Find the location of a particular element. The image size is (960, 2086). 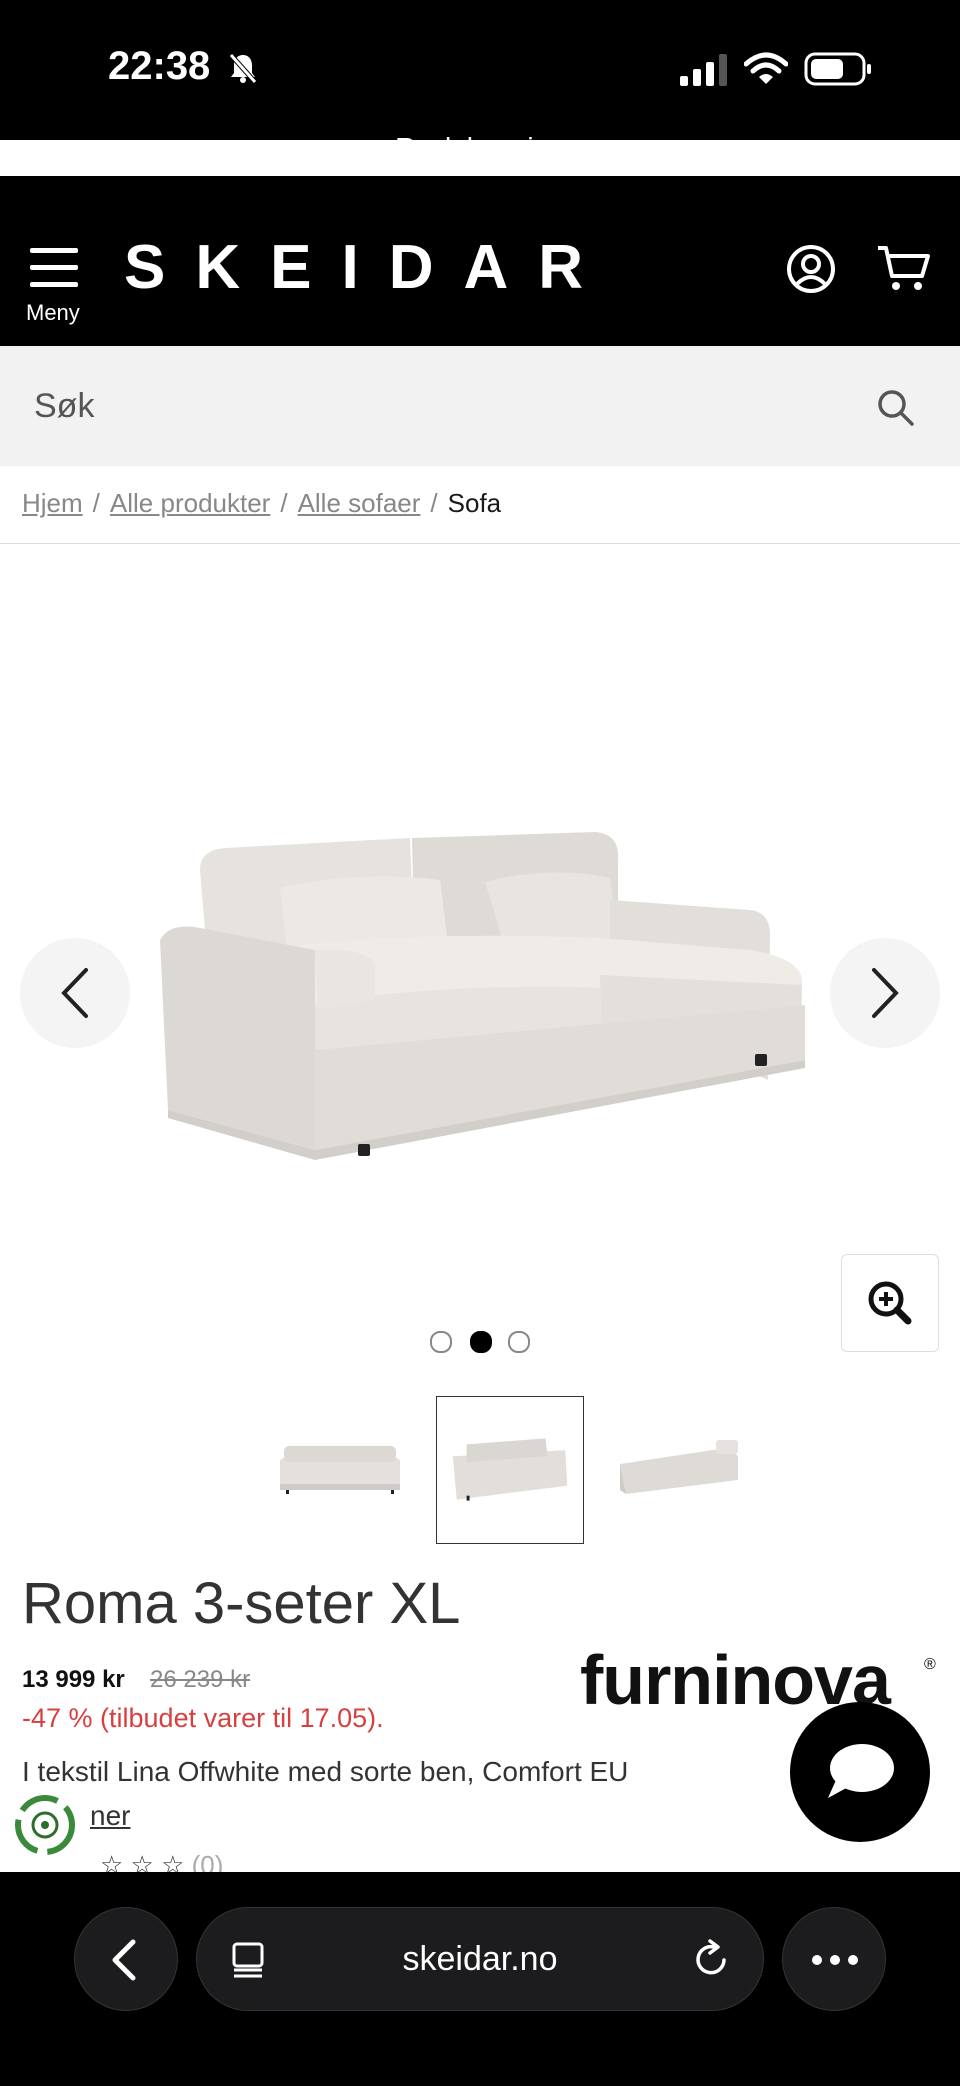

browser-back-button is located at coordinates (126, 1959).